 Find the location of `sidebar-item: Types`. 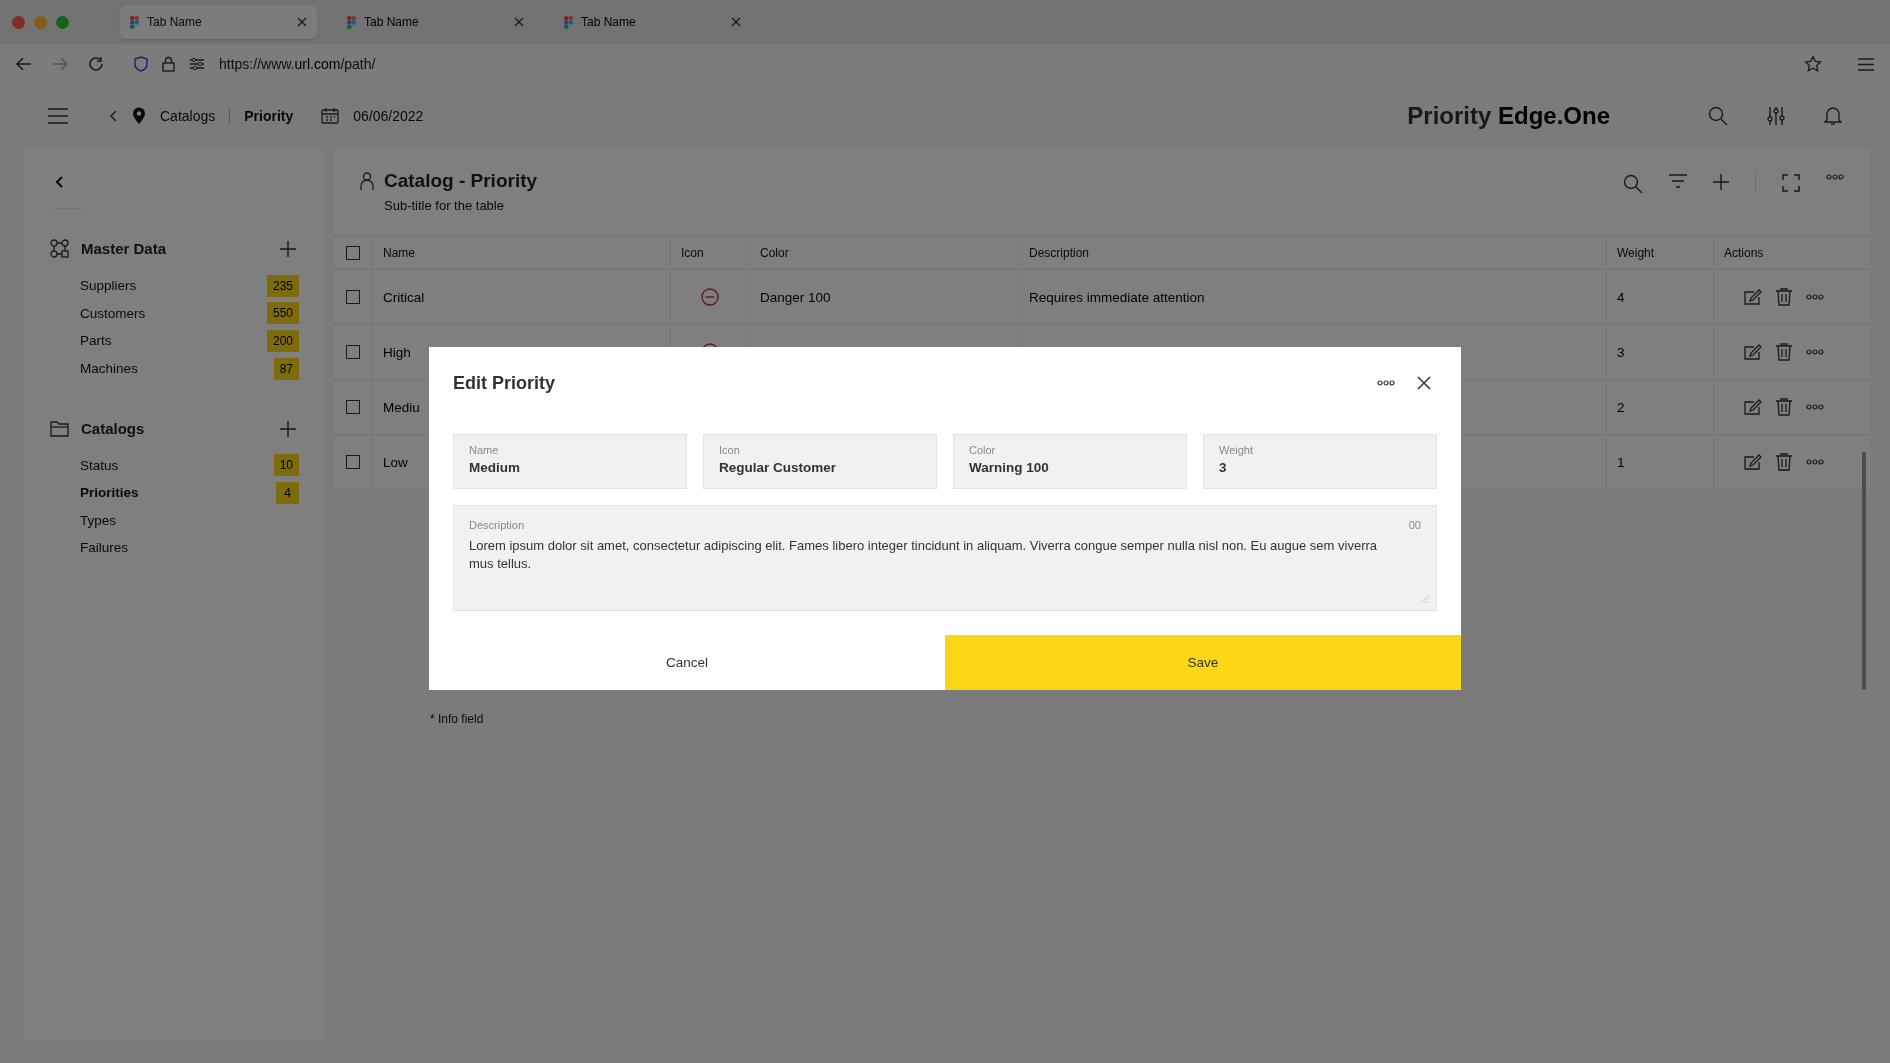

sidebar-item: Types is located at coordinates (189, 520).